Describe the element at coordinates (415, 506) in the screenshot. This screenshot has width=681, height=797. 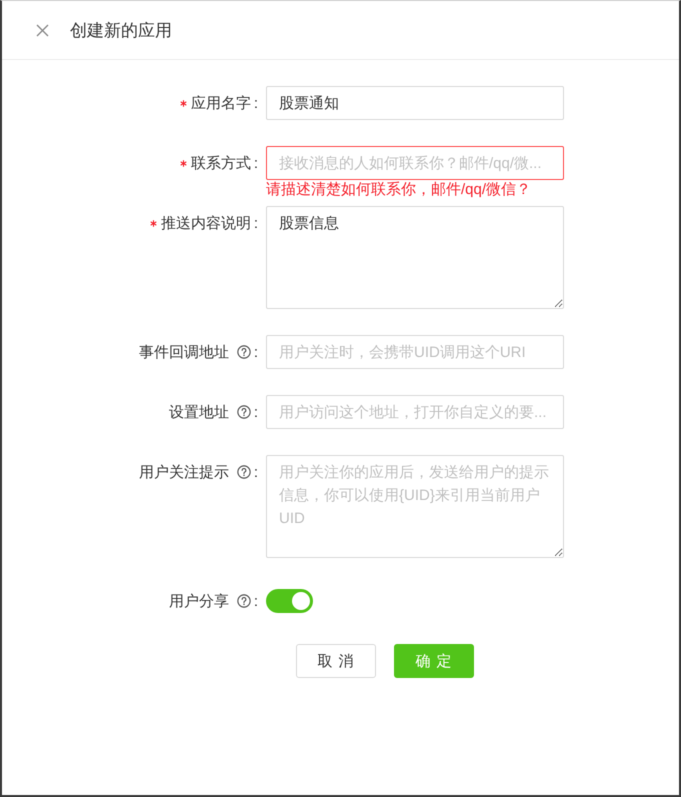
I see `text-area-field: 用户关注你的应用后，发送给用户的提示信息，你可以使用{UID}来引用当前用户UID` at that location.